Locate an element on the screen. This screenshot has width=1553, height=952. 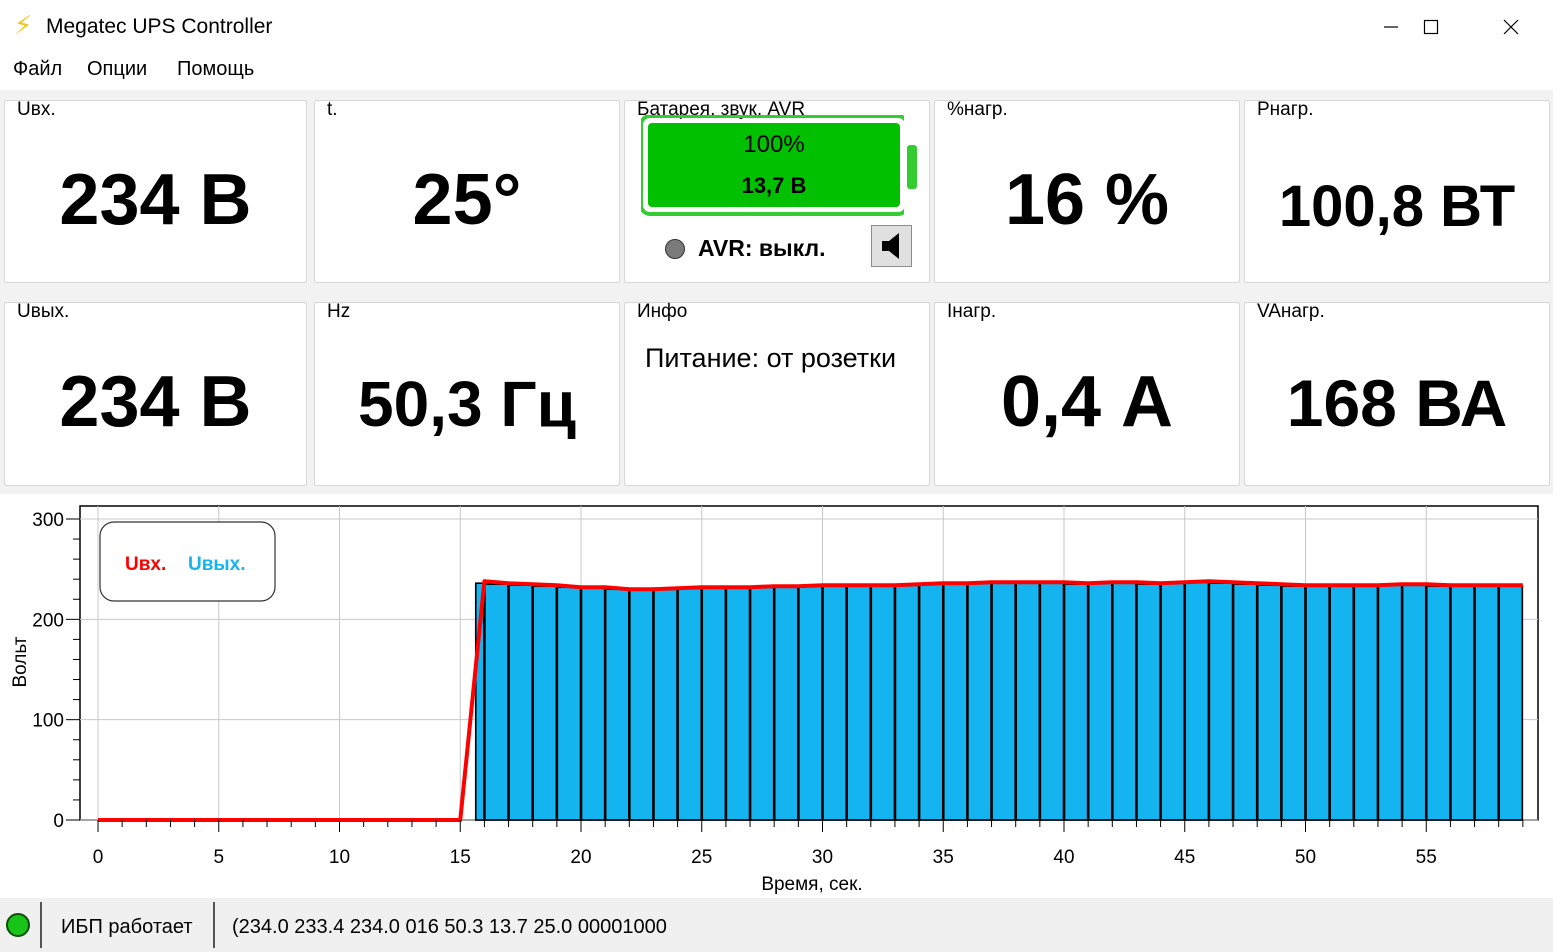
input-voltage-value: 234 В is located at coordinates (155, 200).